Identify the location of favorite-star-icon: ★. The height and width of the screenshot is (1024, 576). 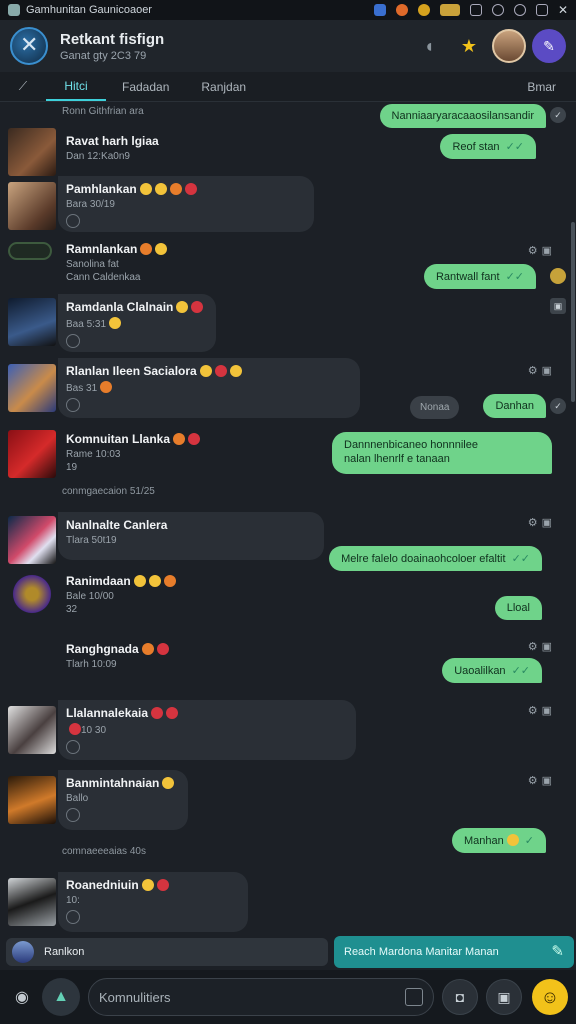
(469, 46).